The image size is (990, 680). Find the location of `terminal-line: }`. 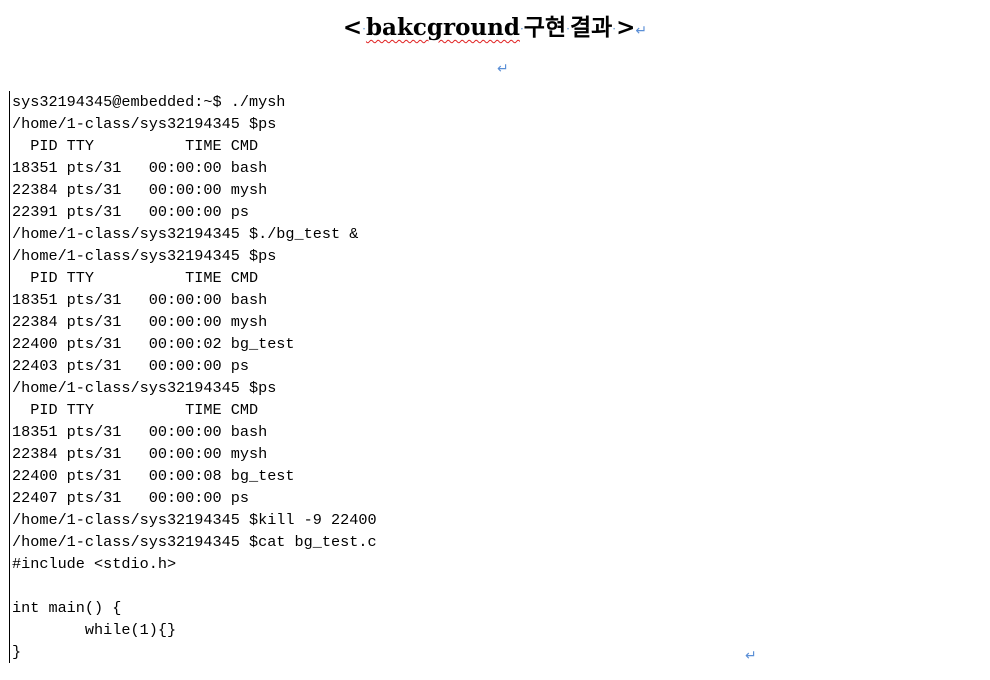

terminal-line: } is located at coordinates (17, 652).